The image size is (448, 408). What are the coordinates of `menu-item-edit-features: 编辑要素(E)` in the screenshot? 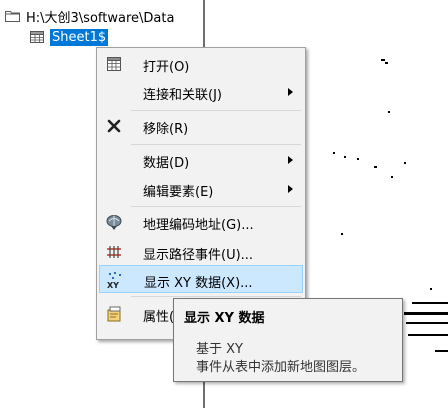 It's located at (201, 189).